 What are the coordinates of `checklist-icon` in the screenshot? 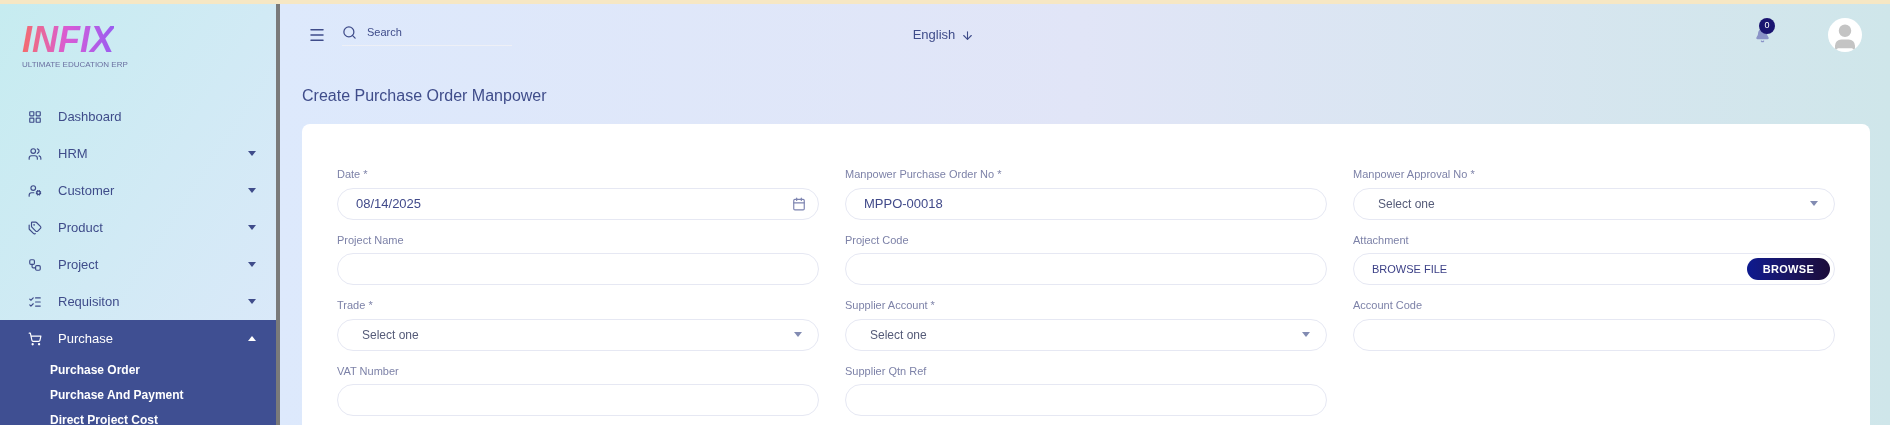 It's located at (35, 301).